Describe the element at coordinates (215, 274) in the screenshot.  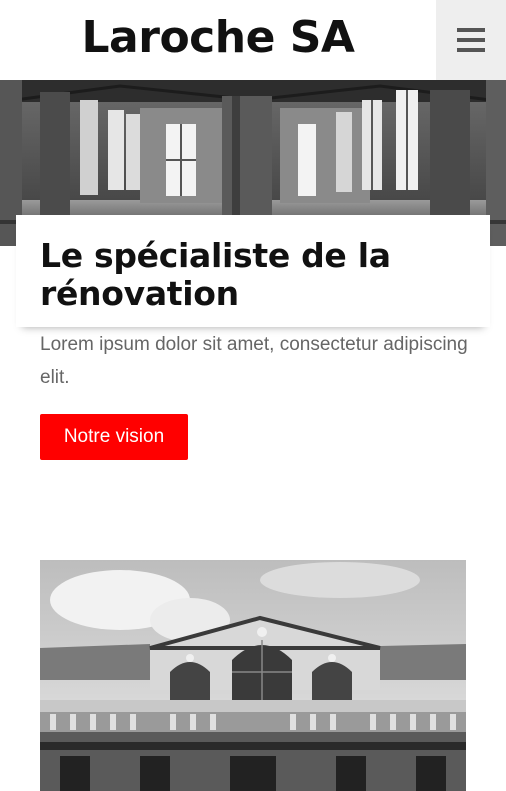
I see `page-headline: Le spécialiste de la rénovation` at that location.